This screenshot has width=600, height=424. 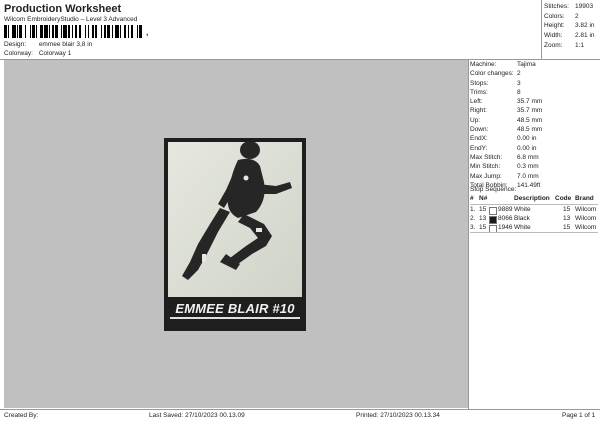 What do you see at coordinates (475, 120) in the screenshot?
I see `machine-info-label: Up:` at bounding box center [475, 120].